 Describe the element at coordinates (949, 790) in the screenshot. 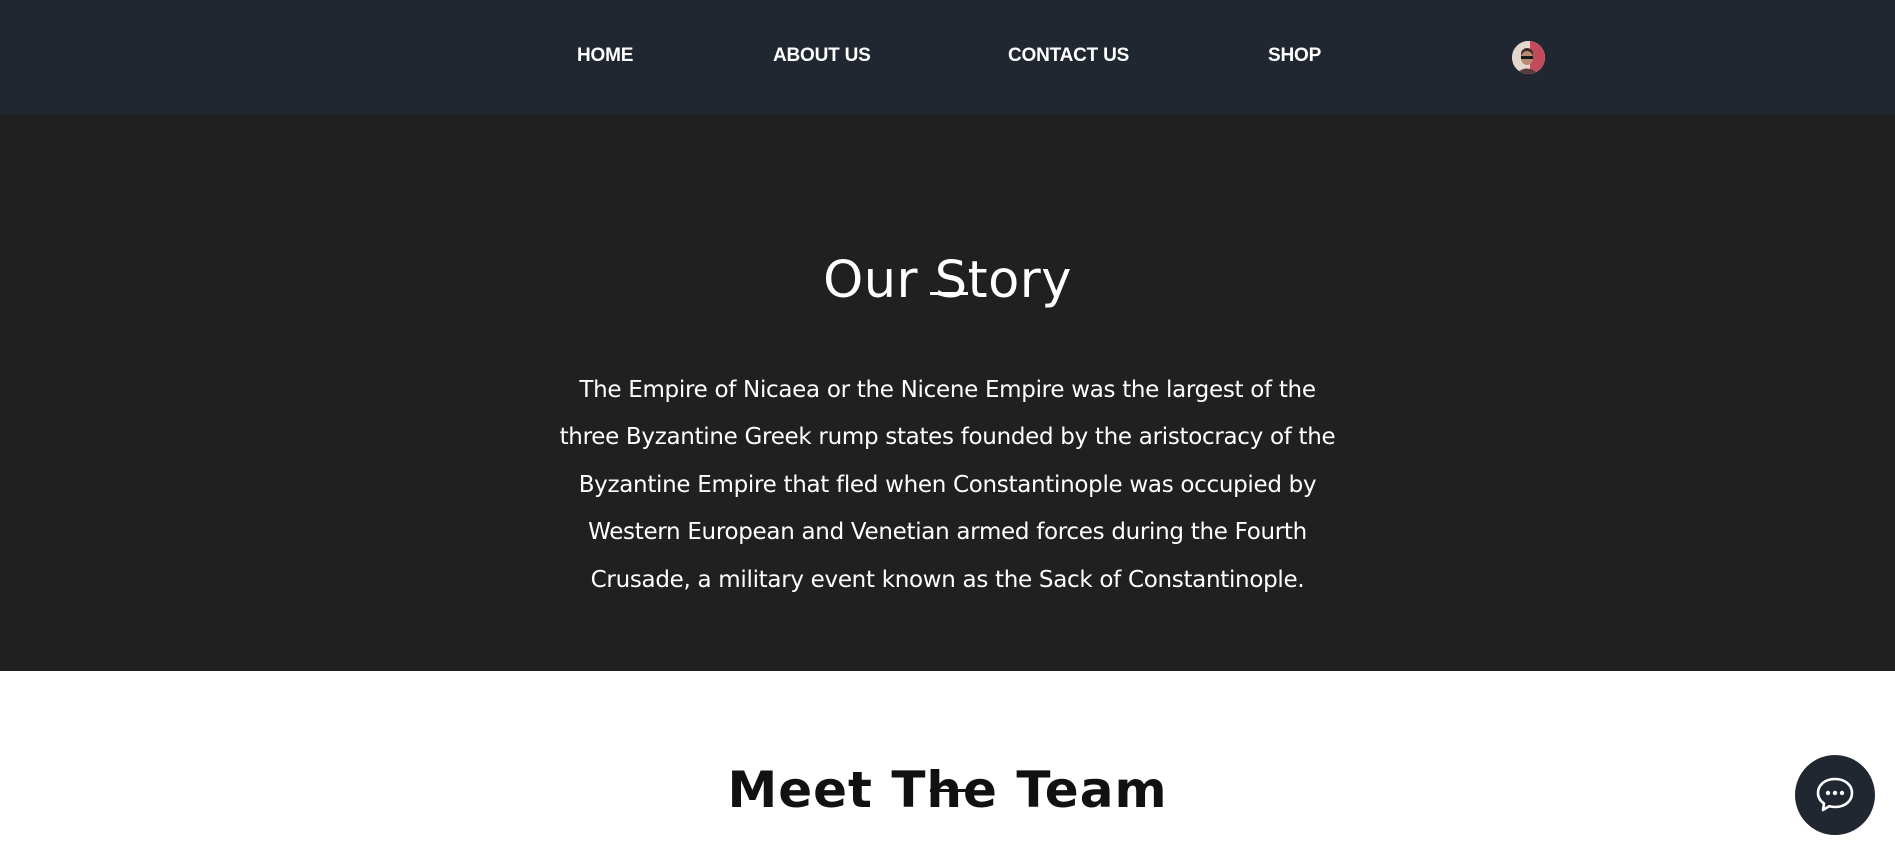

I see `meet-the-team-divider` at that location.